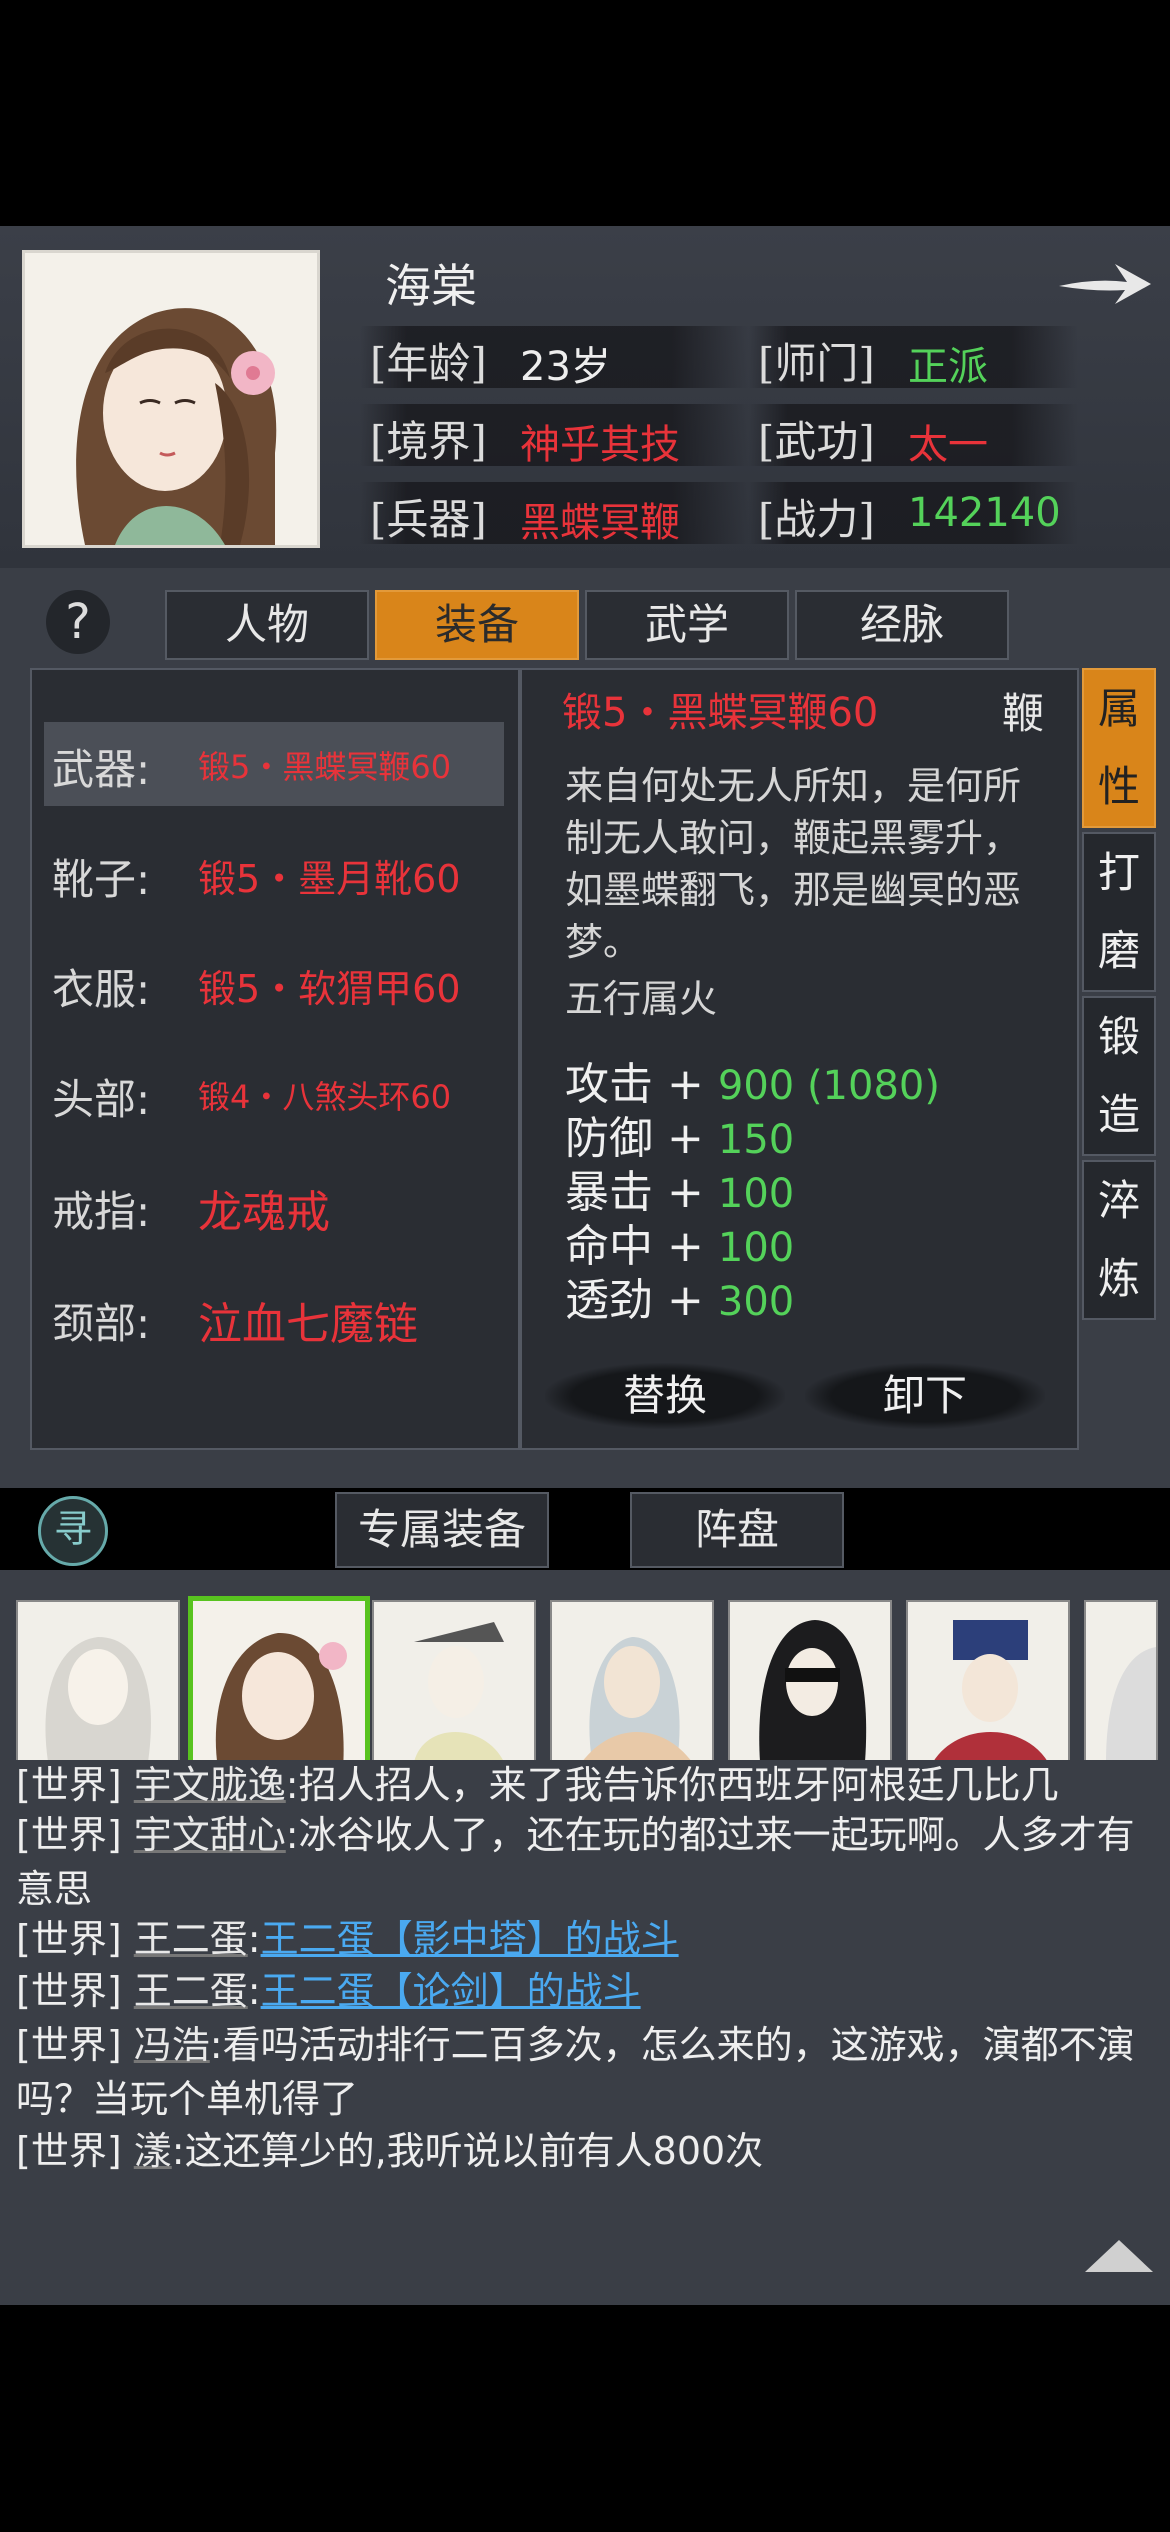 This screenshot has height=2532, width=1170. Describe the element at coordinates (600, 523) in the screenshot. I see `weapon-value: 黑蝶冥鞭` at that location.